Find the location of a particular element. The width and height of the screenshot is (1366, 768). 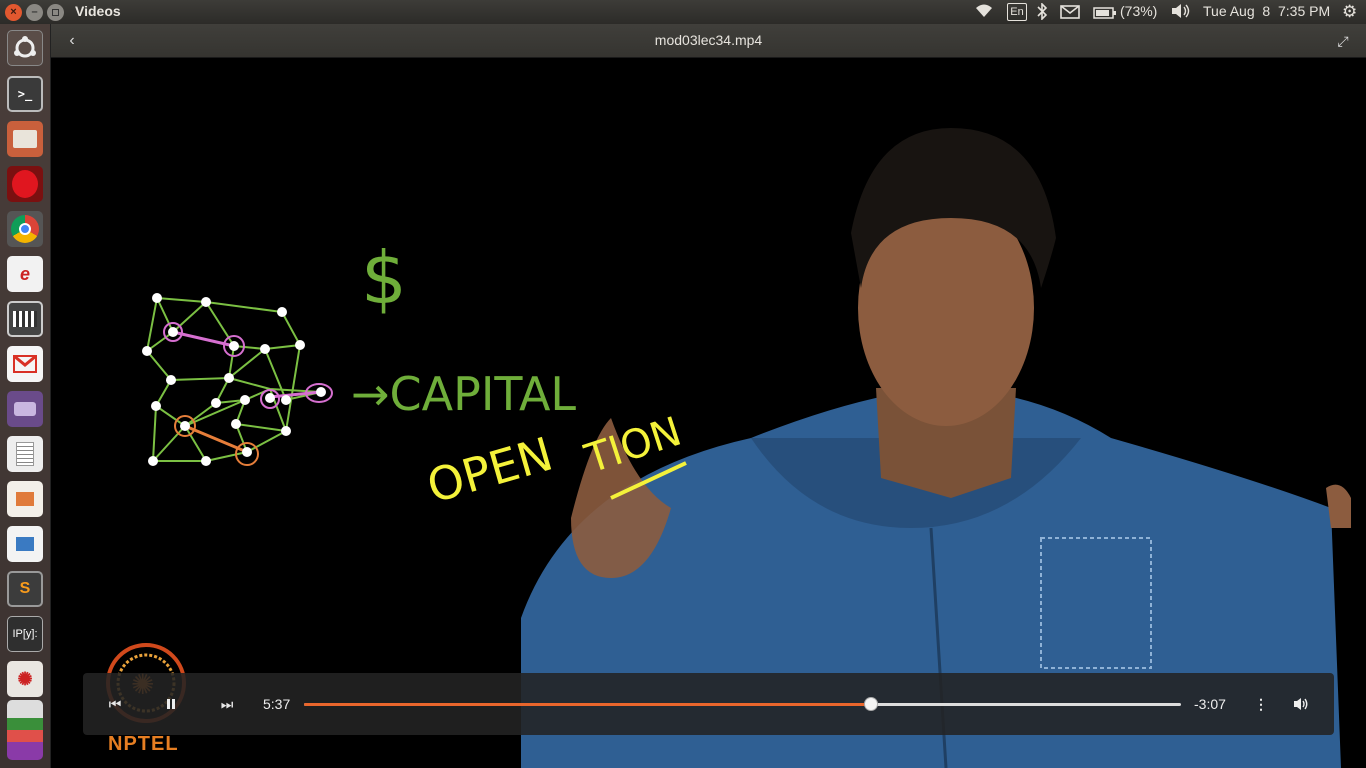

next-button: ⏭ is located at coordinates (227, 704).